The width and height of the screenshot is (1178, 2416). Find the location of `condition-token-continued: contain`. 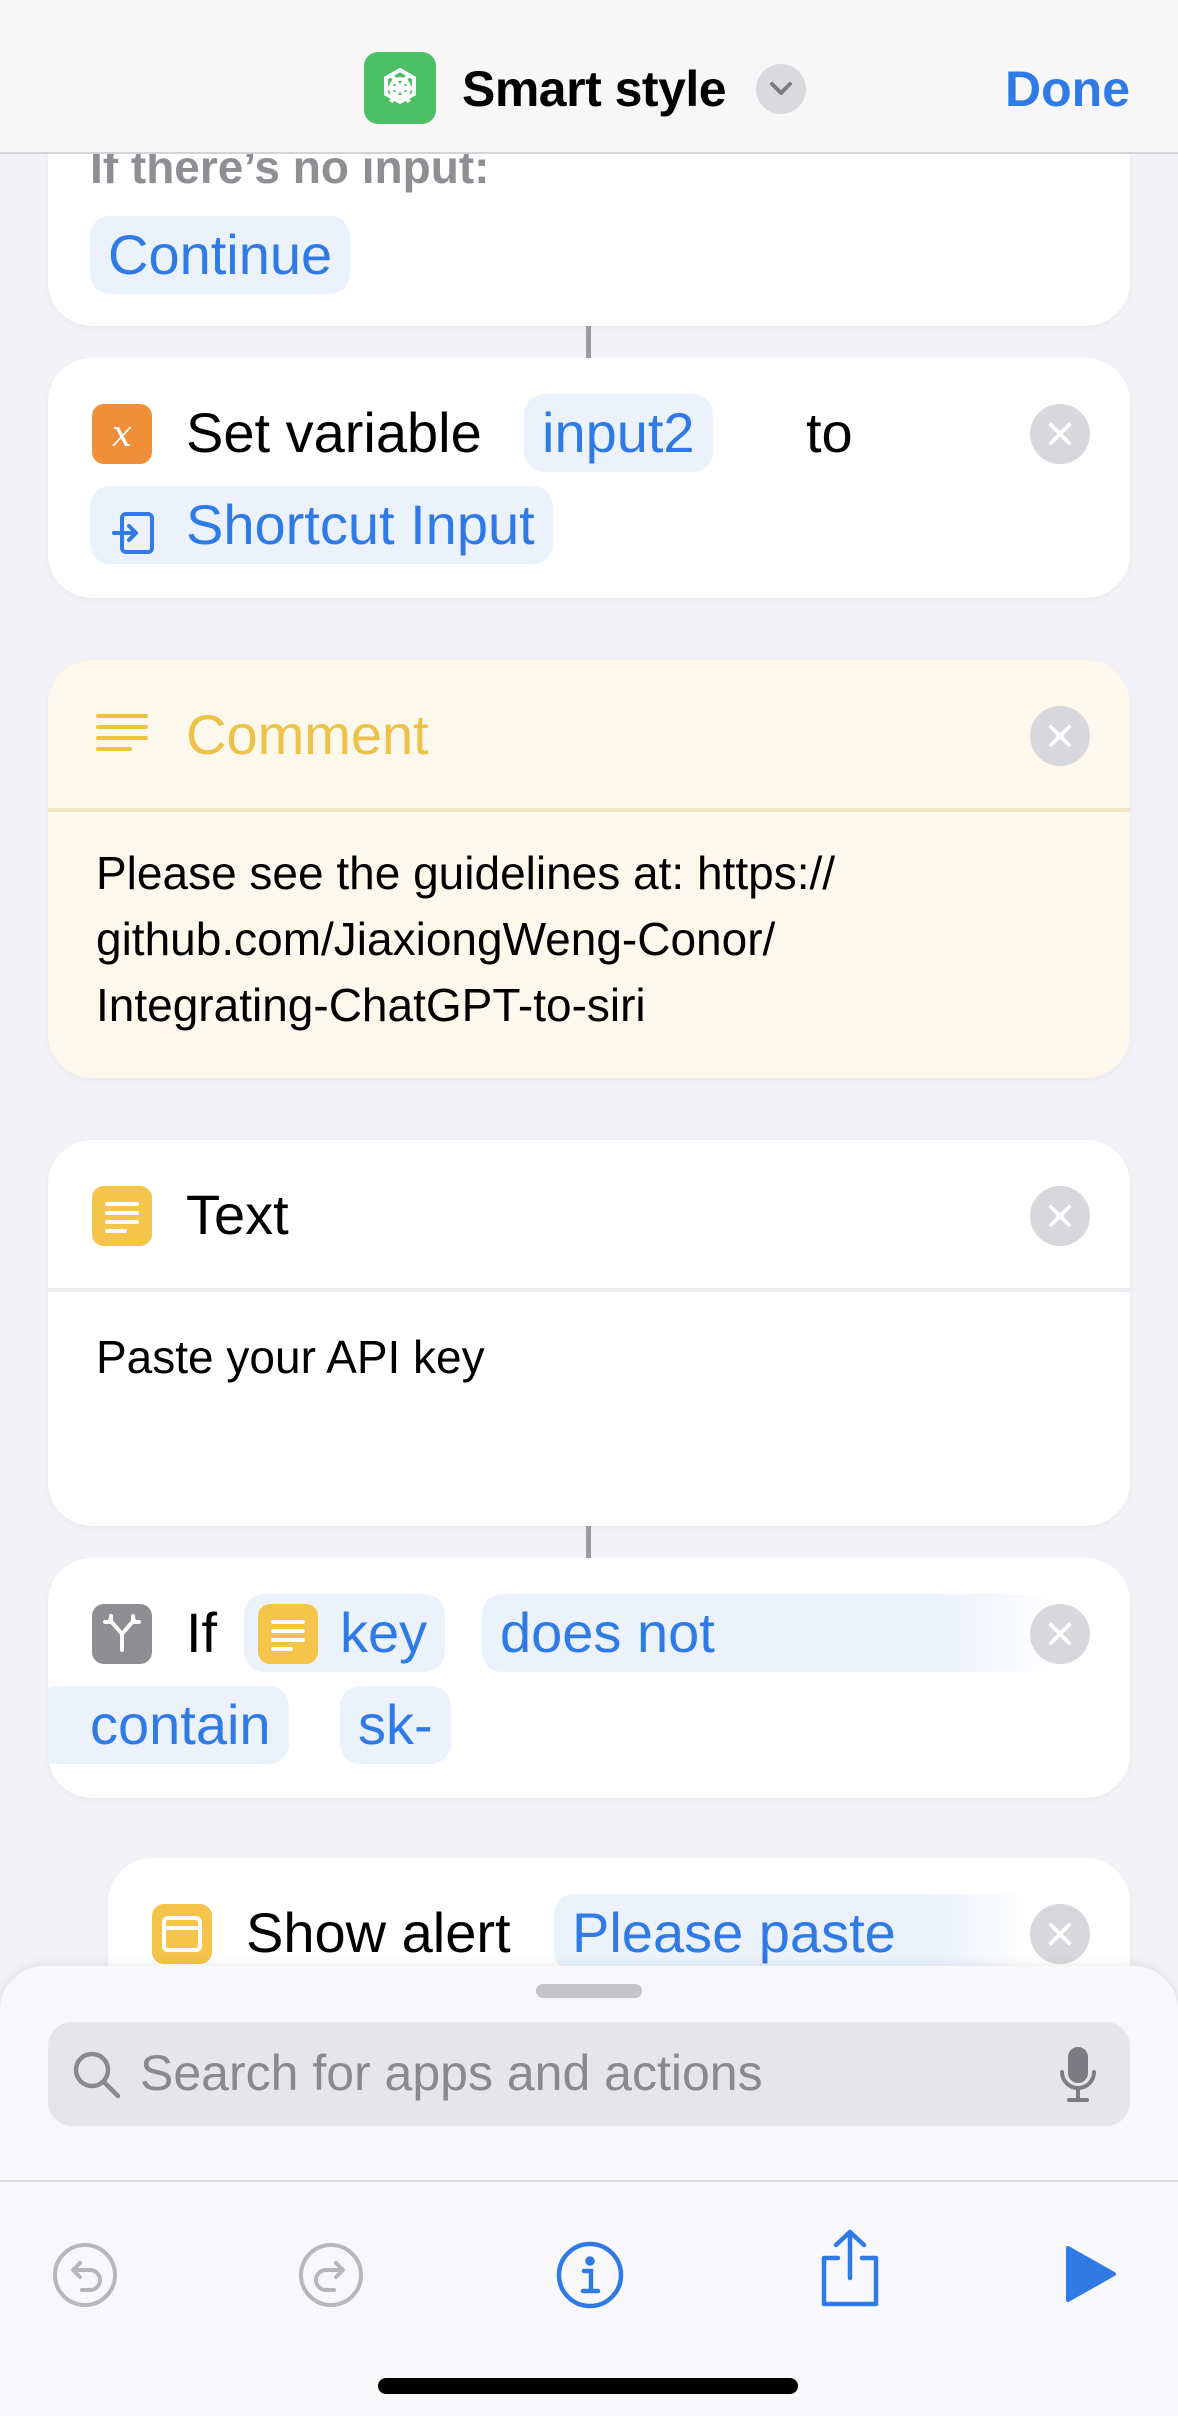

condition-token-continued: contain is located at coordinates (168, 1725).